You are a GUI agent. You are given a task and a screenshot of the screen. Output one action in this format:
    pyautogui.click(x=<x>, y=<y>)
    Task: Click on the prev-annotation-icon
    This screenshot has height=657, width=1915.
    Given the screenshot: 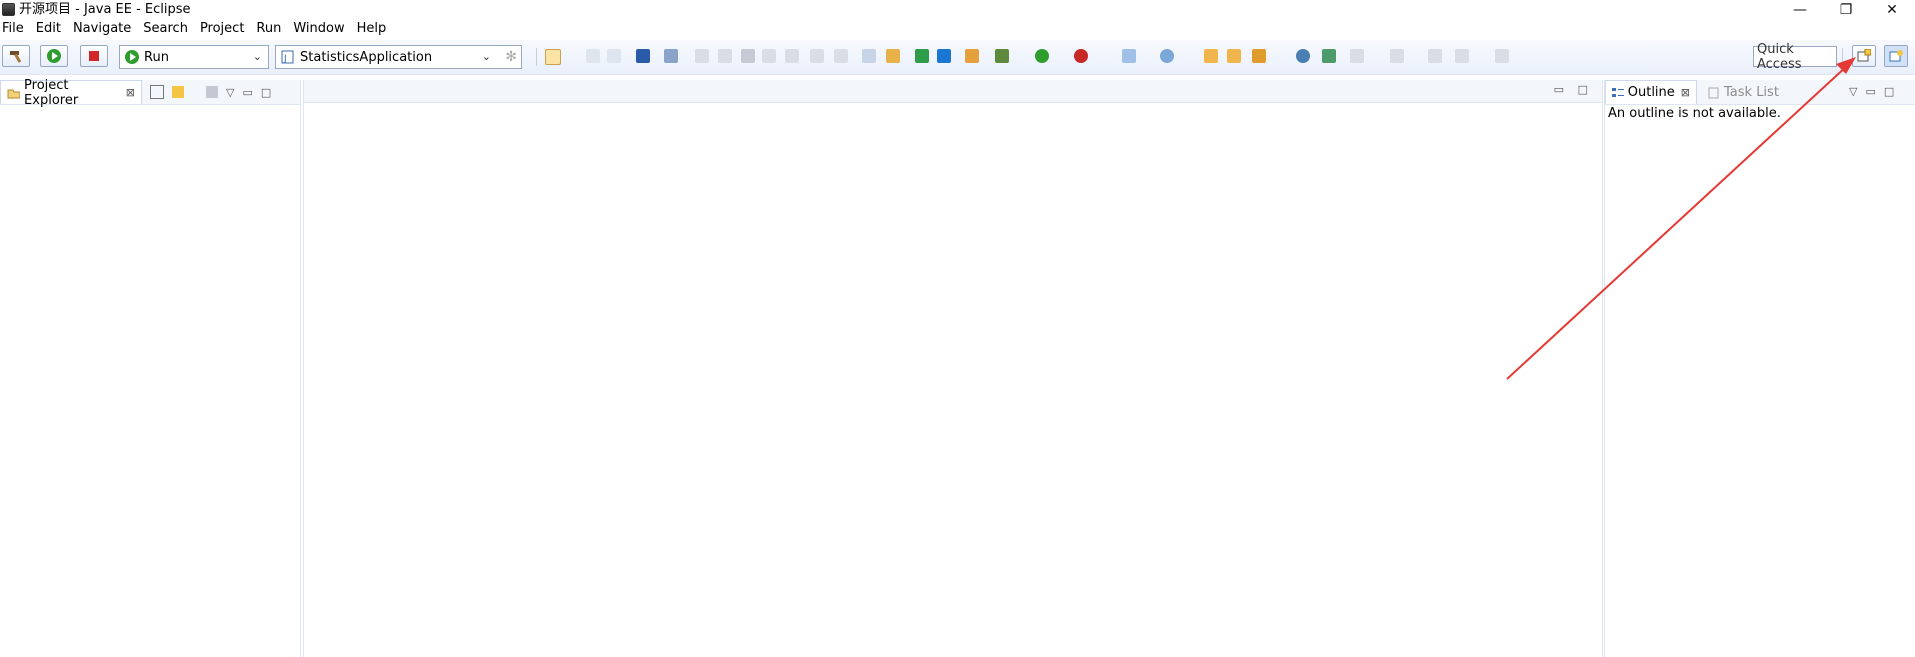 What is the action you would take?
    pyautogui.click(x=1397, y=56)
    